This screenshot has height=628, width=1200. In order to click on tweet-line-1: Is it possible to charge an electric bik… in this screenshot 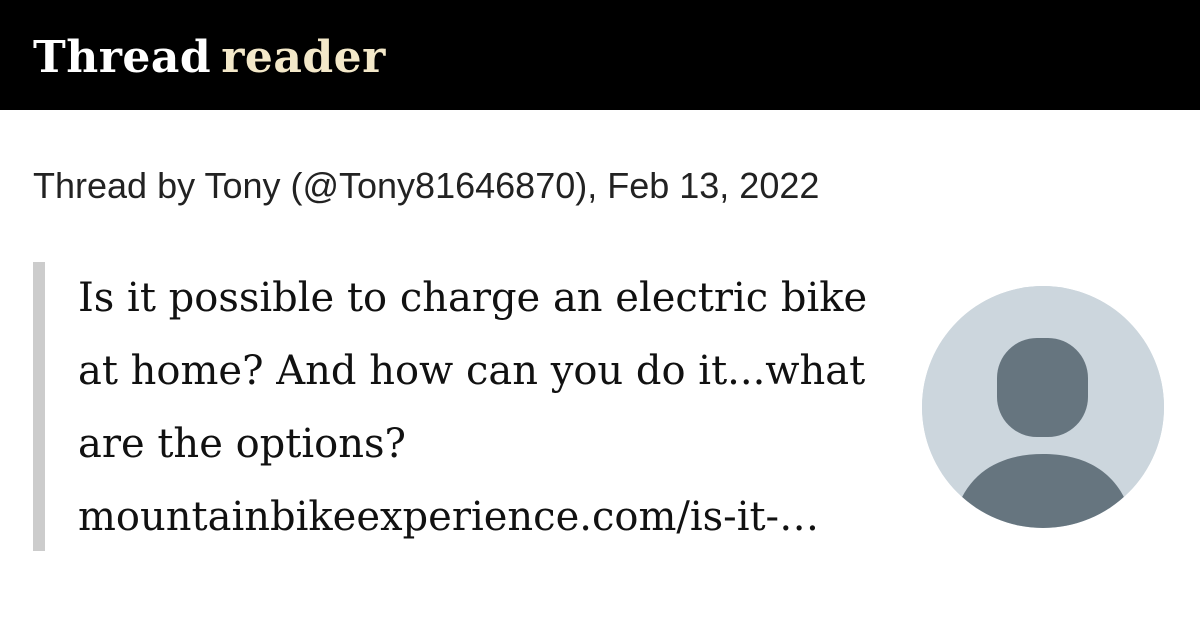, I will do `click(473, 298)`.